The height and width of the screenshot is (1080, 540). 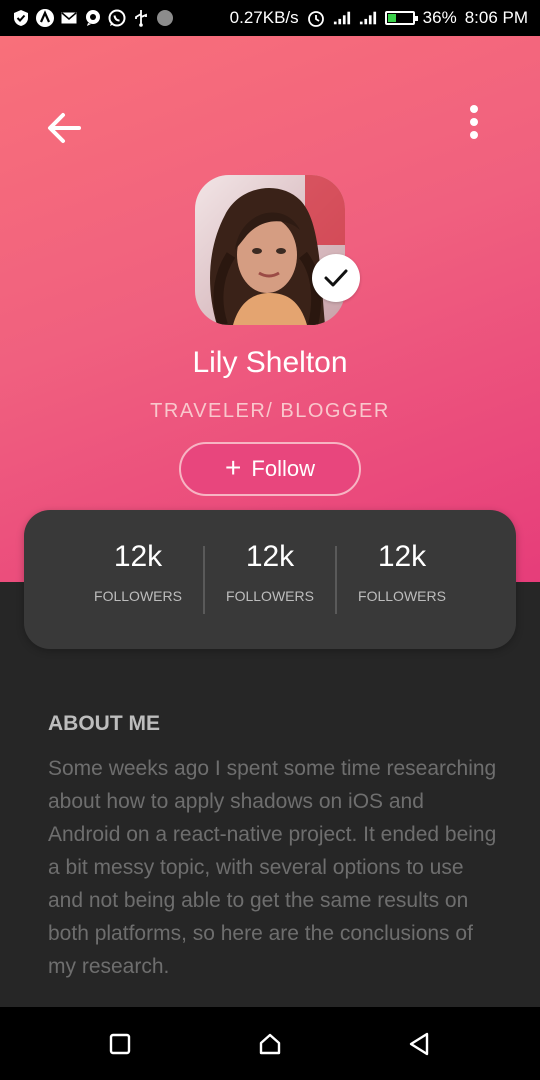 I want to click on clock: 8:06 PM, so click(x=496, y=17).